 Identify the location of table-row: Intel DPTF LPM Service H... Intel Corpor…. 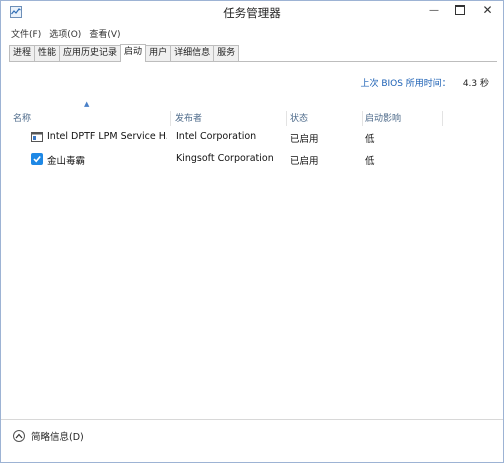
(253, 138).